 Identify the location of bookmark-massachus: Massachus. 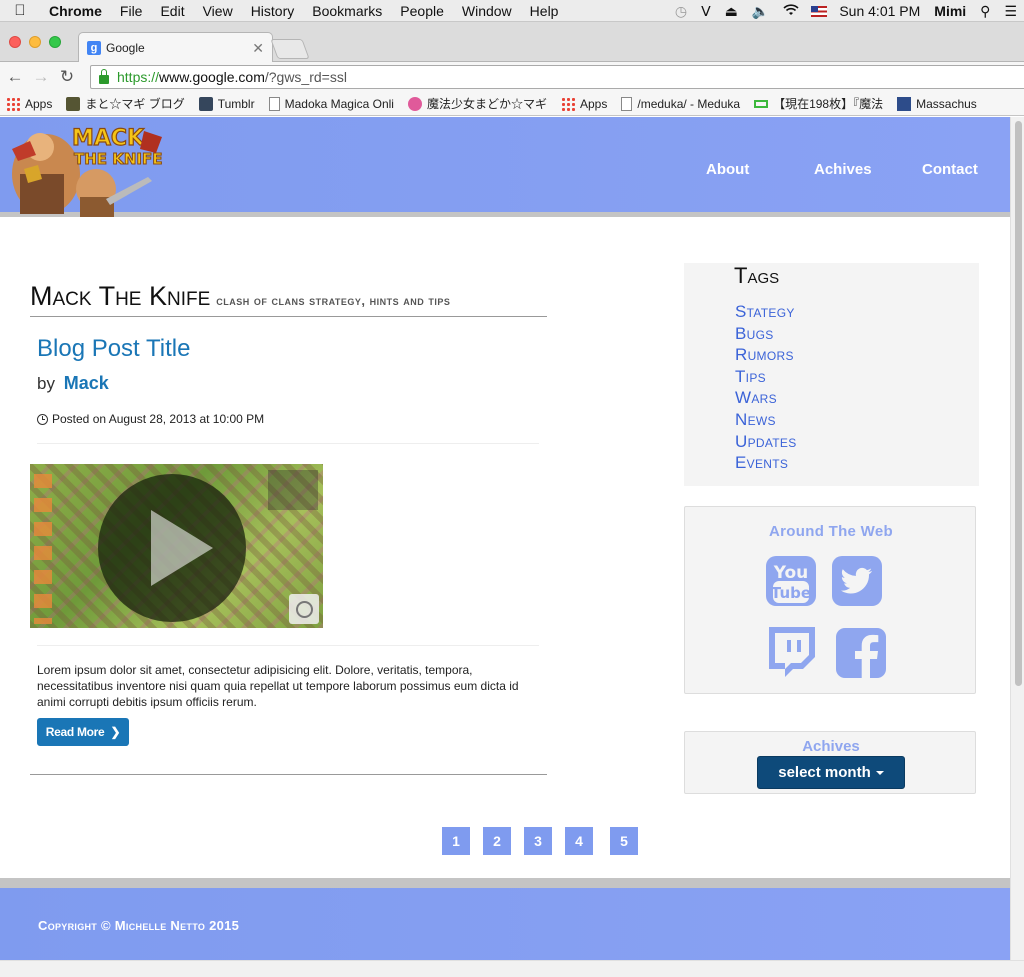
(937, 103).